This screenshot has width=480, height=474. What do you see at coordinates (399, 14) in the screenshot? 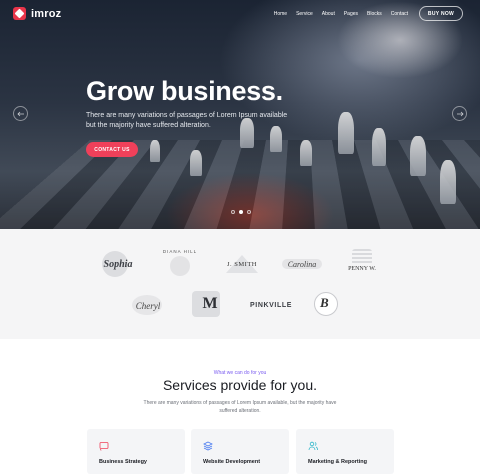
I see `nav-item-contact: Contact` at bounding box center [399, 14].